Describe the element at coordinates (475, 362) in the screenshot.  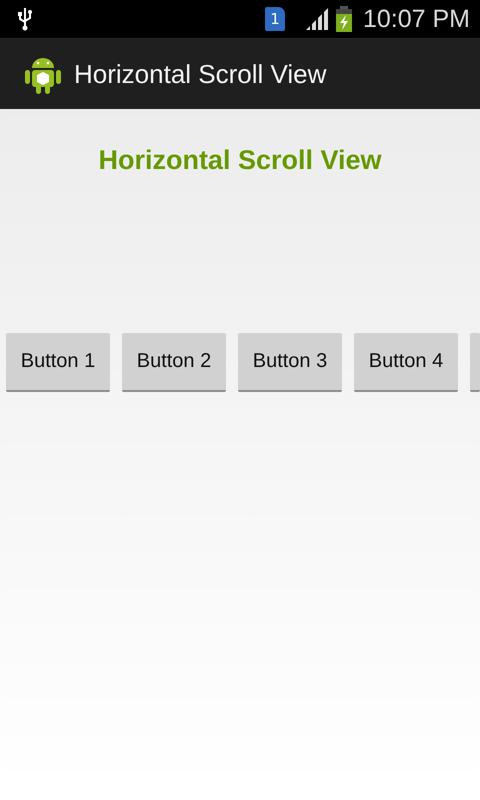
I see `partial-button` at that location.